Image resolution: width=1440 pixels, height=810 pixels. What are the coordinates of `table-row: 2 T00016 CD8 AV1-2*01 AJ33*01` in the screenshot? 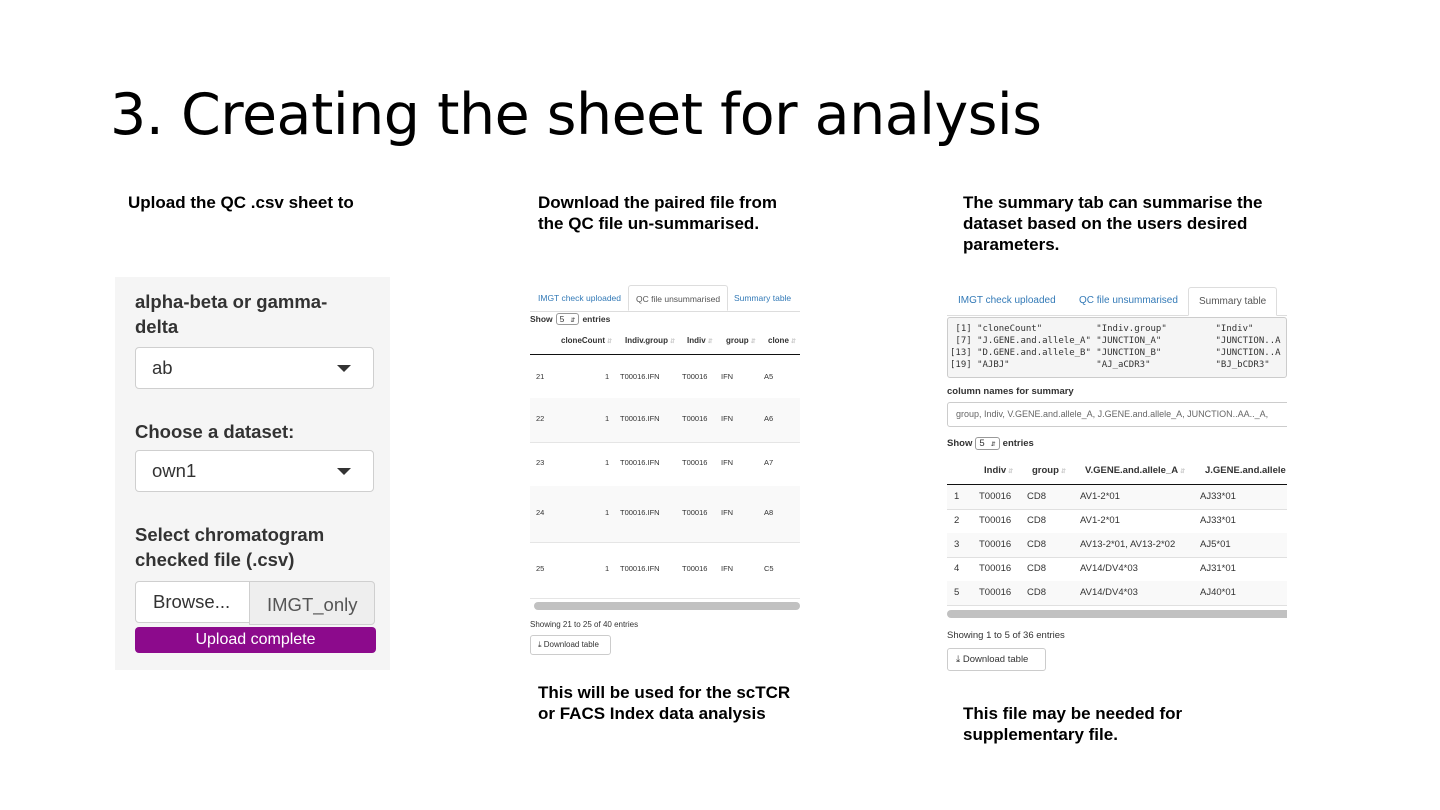 It's located at (1117, 521).